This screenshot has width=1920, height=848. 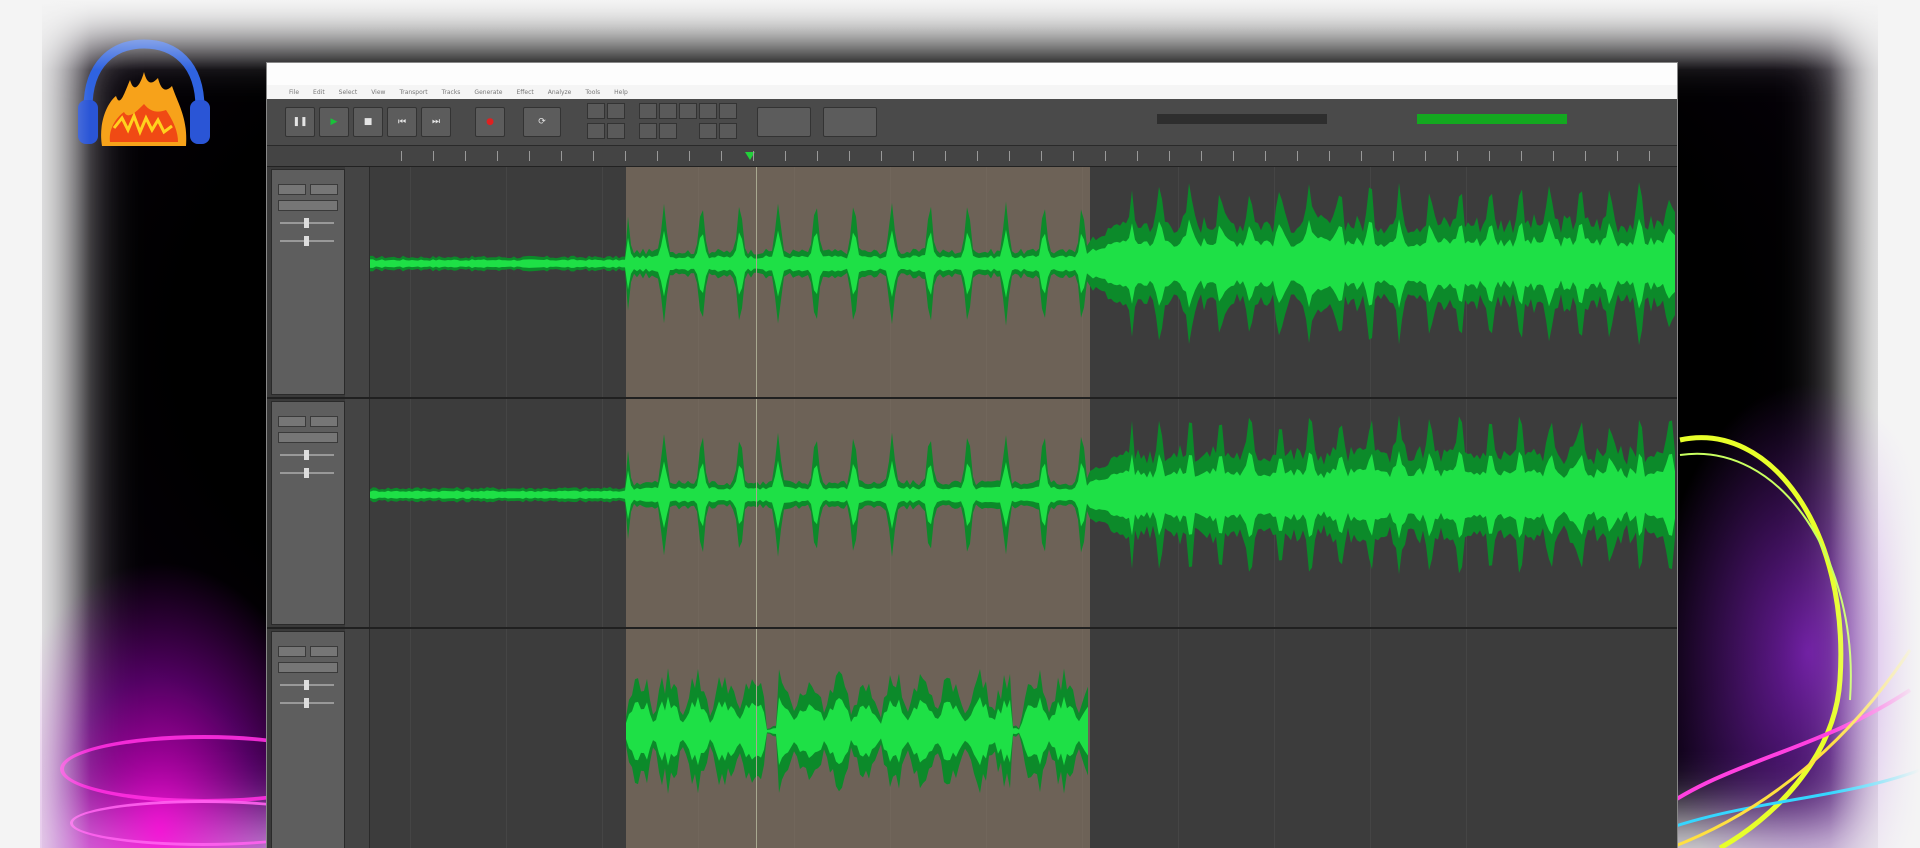 What do you see at coordinates (413, 92) in the screenshot?
I see `menu-transport: Transport` at bounding box center [413, 92].